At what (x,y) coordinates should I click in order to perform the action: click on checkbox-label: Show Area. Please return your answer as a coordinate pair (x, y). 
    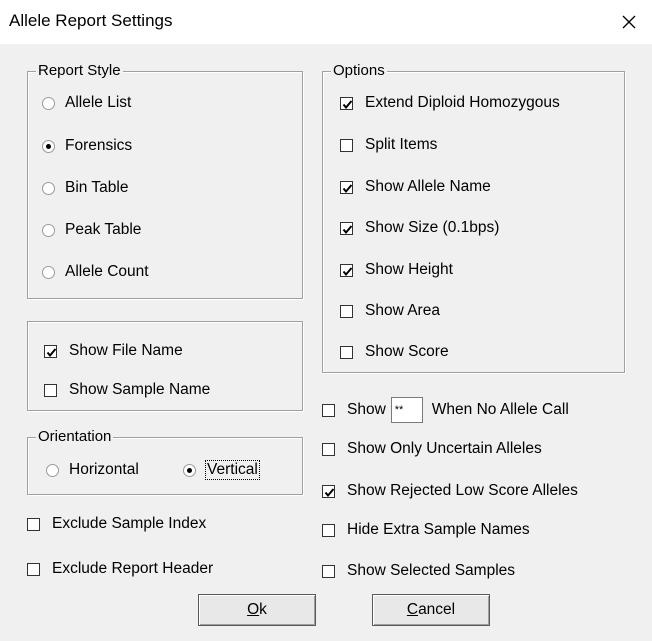
    Looking at the image, I should click on (402, 310).